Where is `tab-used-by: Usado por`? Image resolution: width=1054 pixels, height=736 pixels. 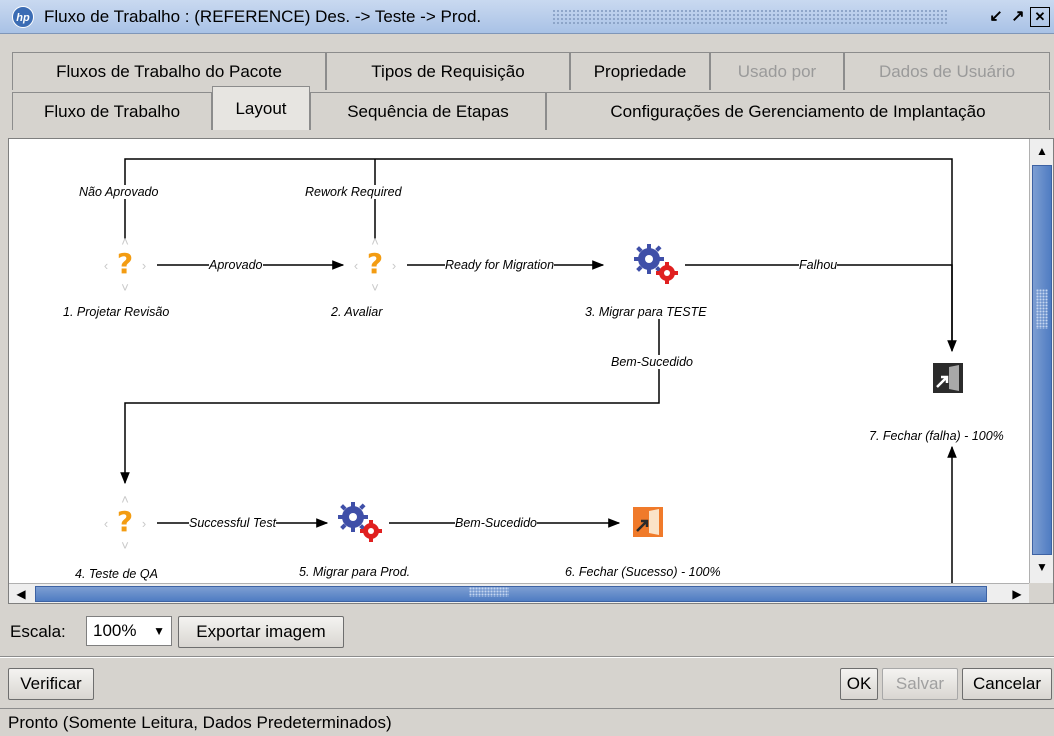
tab-used-by: Usado por is located at coordinates (777, 71).